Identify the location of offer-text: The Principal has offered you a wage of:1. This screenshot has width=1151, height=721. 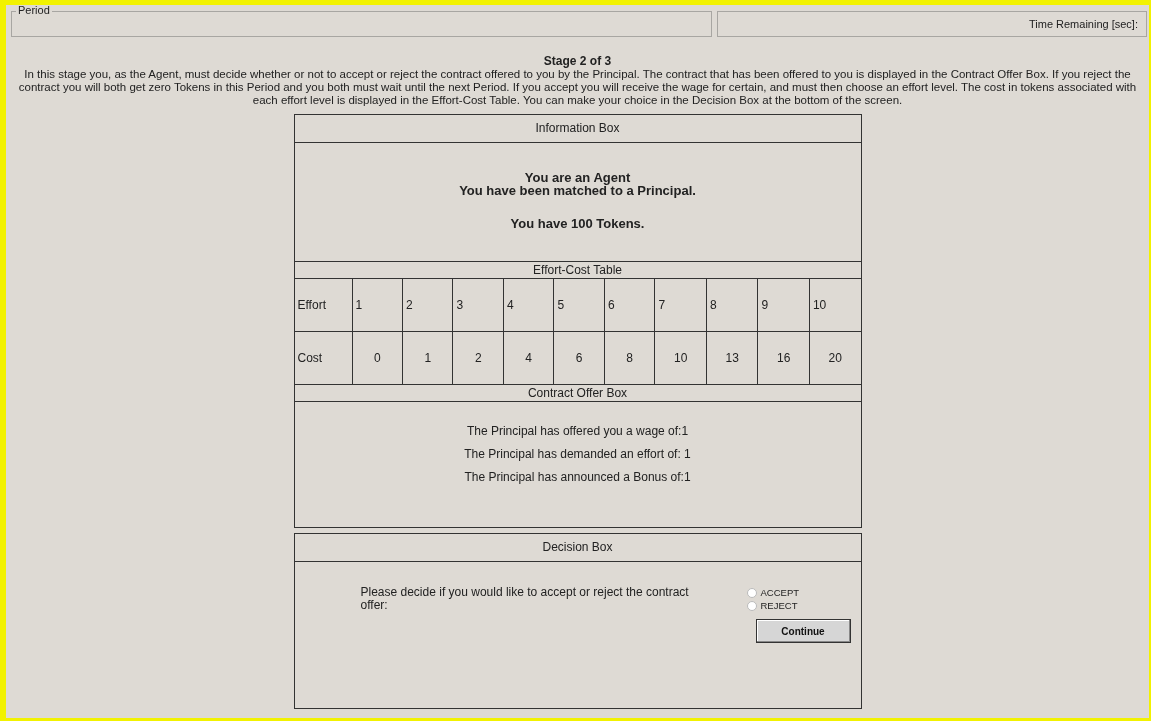
(577, 431).